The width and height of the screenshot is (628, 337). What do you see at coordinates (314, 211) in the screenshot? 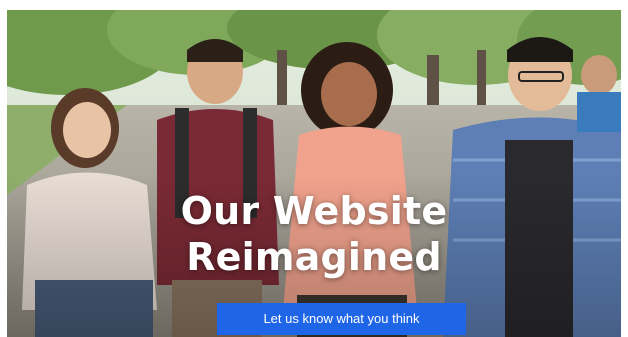
I see `headline-line-1: Our Website` at bounding box center [314, 211].